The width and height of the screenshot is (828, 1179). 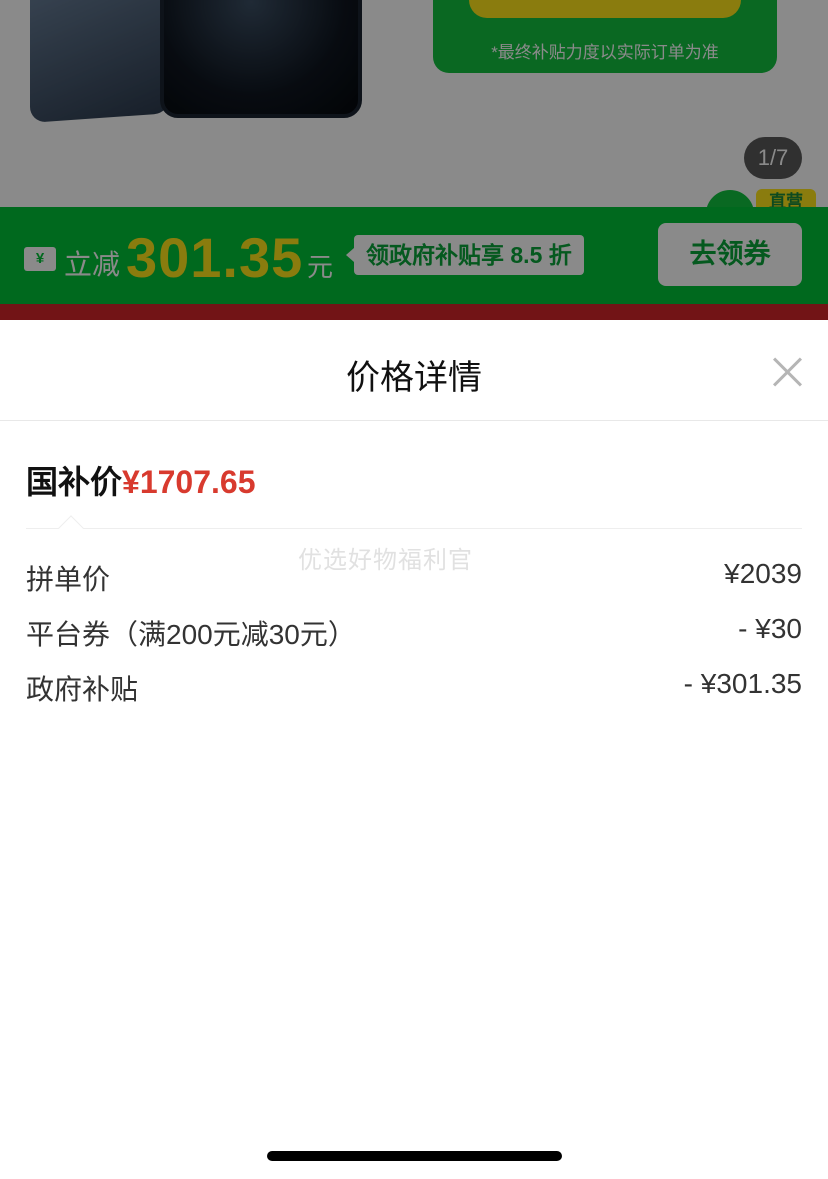 I want to click on subsidy-bar: ¥ 立减 301.35 元 领政府补贴享 8.5 折 去领券, so click(x=414, y=255).